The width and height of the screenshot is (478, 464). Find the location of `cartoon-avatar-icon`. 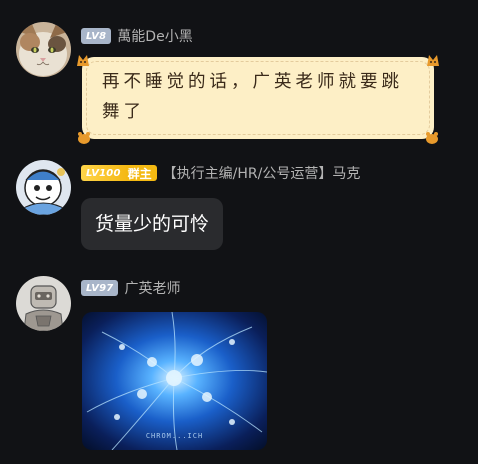

cartoon-avatar-icon is located at coordinates (43, 187).